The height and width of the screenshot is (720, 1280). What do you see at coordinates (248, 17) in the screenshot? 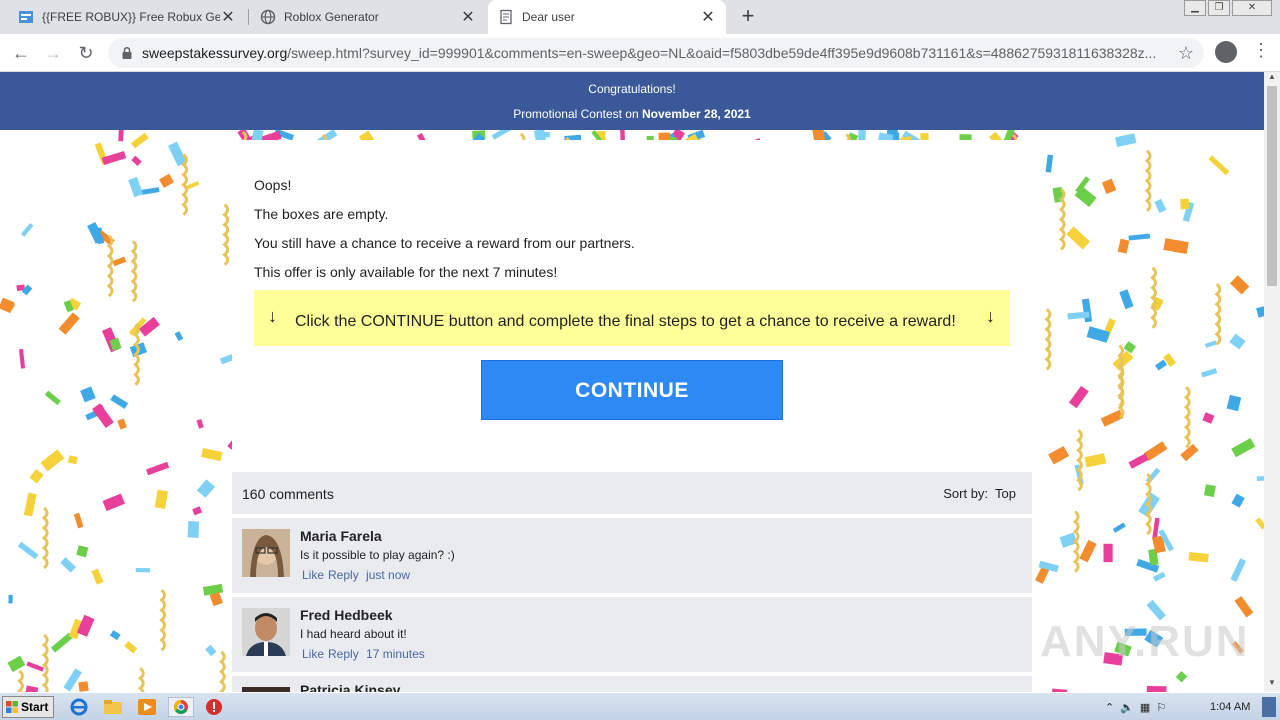
I see `tab-divider` at bounding box center [248, 17].